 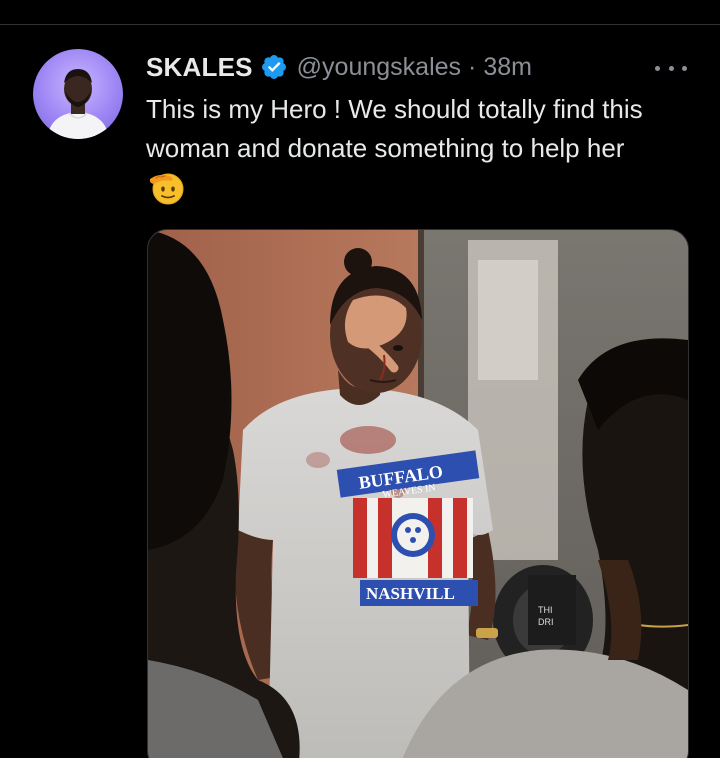 I want to click on display-name: SKALES, so click(x=199, y=67).